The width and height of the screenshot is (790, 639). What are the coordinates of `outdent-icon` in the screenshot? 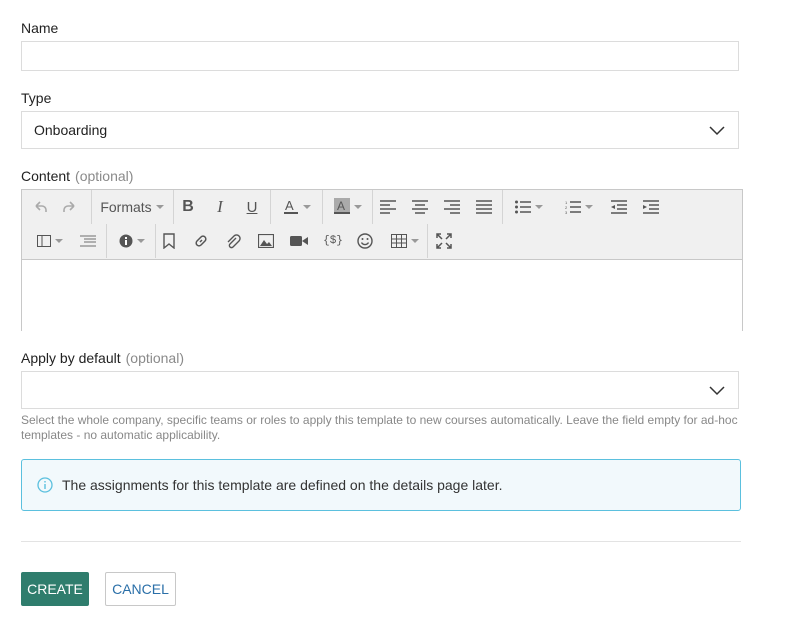 It's located at (619, 207).